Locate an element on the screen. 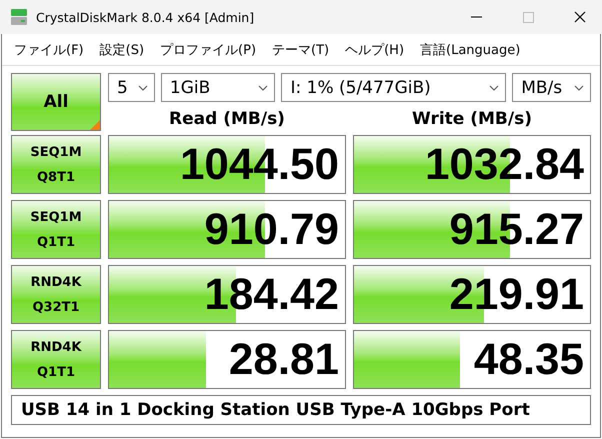  window-title: CrystalDiskMark 8.0.4 x64 [Admin] is located at coordinates (146, 17).